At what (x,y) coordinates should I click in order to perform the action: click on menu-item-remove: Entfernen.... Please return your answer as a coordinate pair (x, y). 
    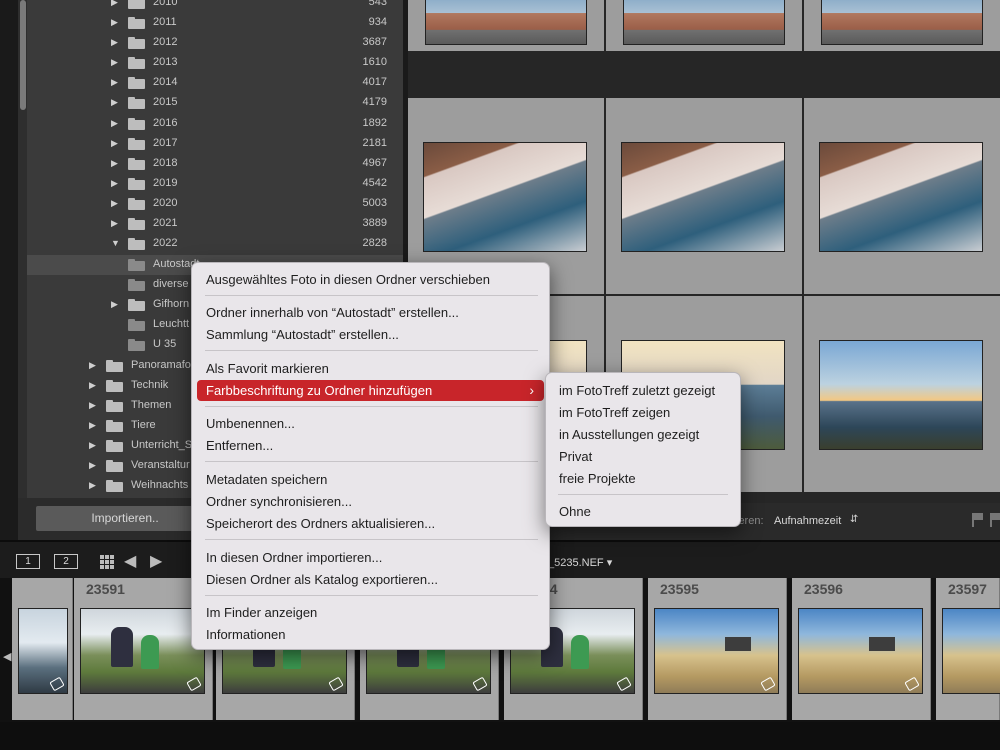
    Looking at the image, I should click on (370, 445).